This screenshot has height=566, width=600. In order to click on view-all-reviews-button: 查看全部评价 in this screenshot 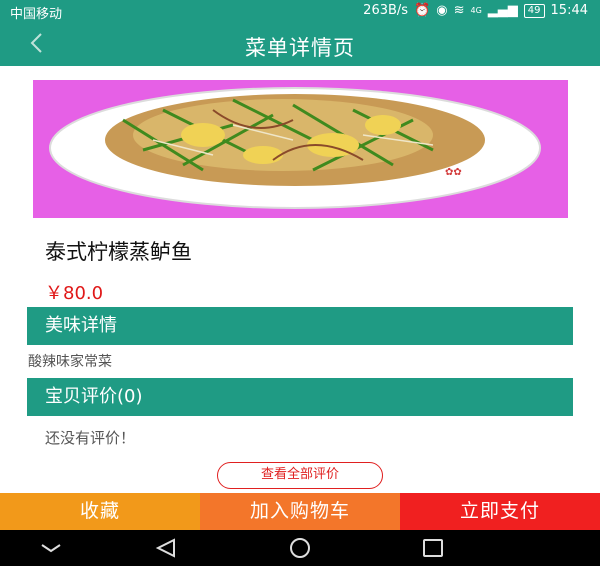, I will do `click(300, 475)`.